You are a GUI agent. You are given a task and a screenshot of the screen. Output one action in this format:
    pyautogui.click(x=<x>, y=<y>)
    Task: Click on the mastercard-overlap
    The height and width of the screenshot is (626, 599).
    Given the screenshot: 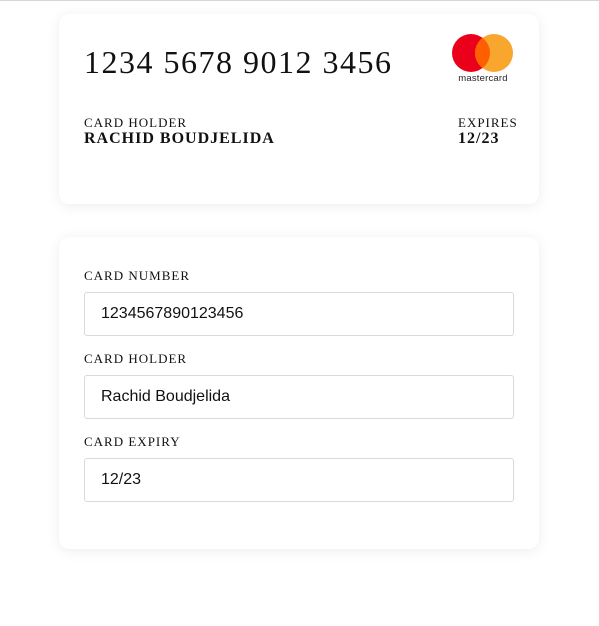 What is the action you would take?
    pyautogui.click(x=494, y=53)
    